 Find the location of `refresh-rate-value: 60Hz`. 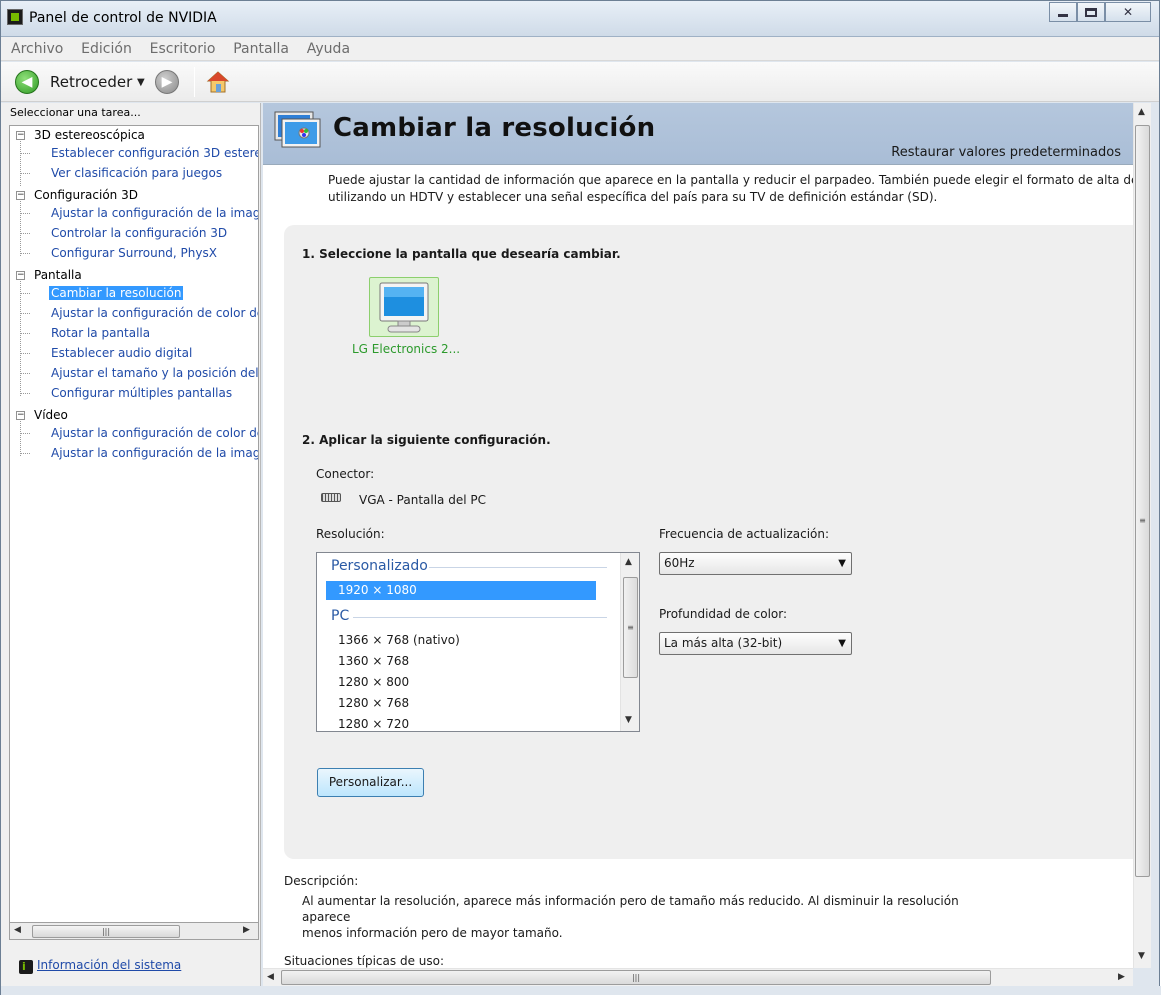

refresh-rate-value: 60Hz is located at coordinates (679, 563).